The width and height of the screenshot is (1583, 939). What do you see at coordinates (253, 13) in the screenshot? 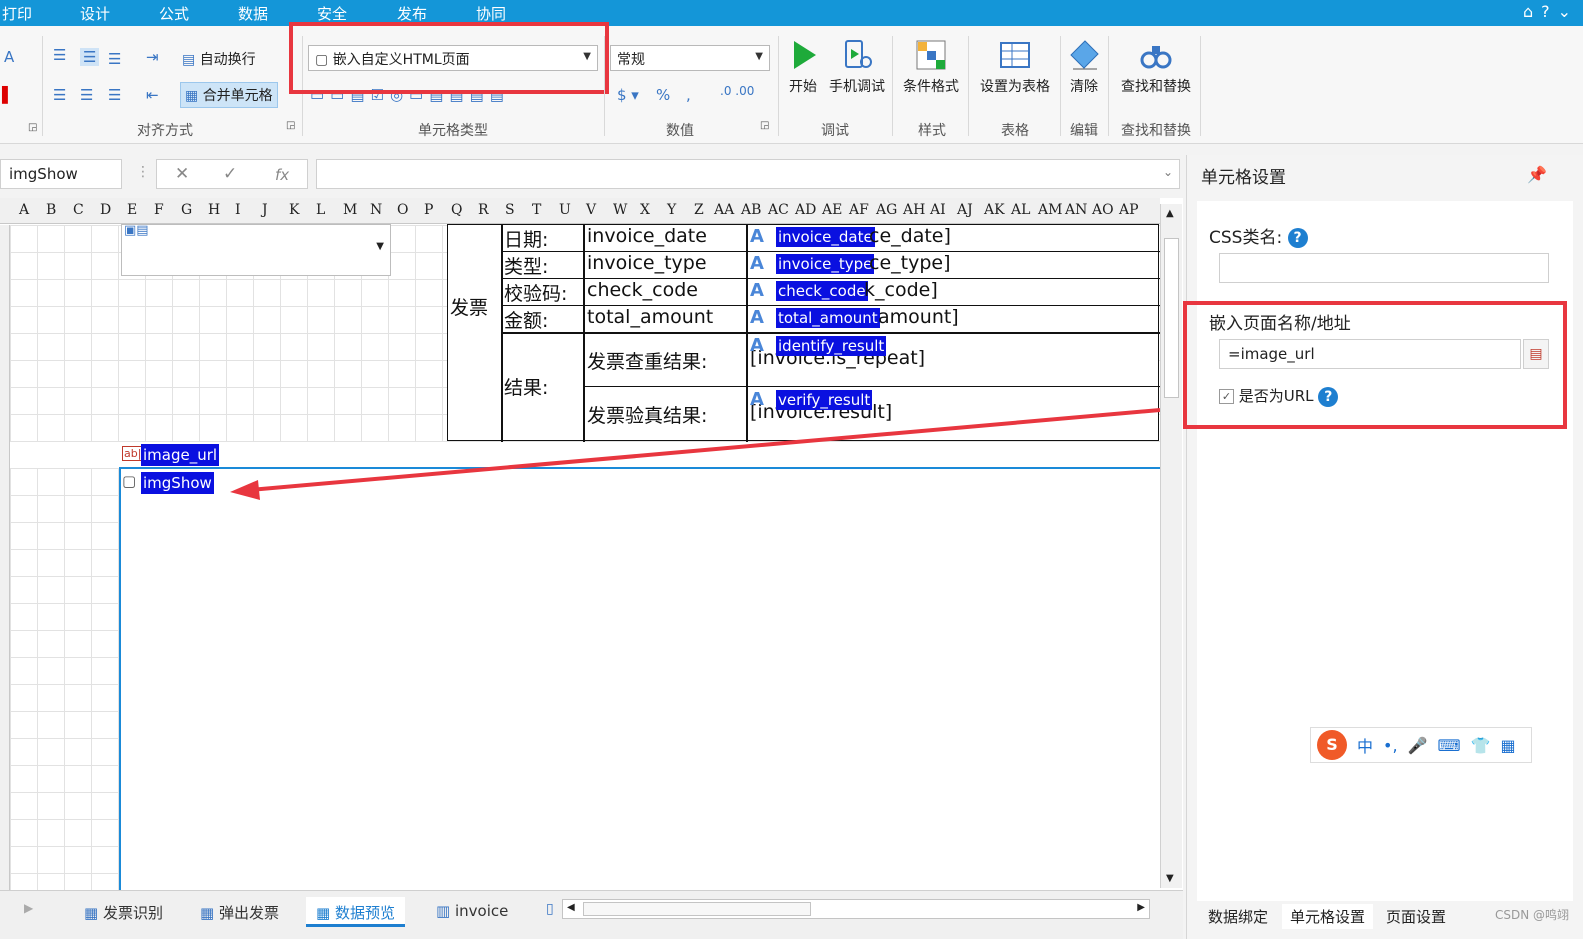
I see `menu-data: 数据` at bounding box center [253, 13].